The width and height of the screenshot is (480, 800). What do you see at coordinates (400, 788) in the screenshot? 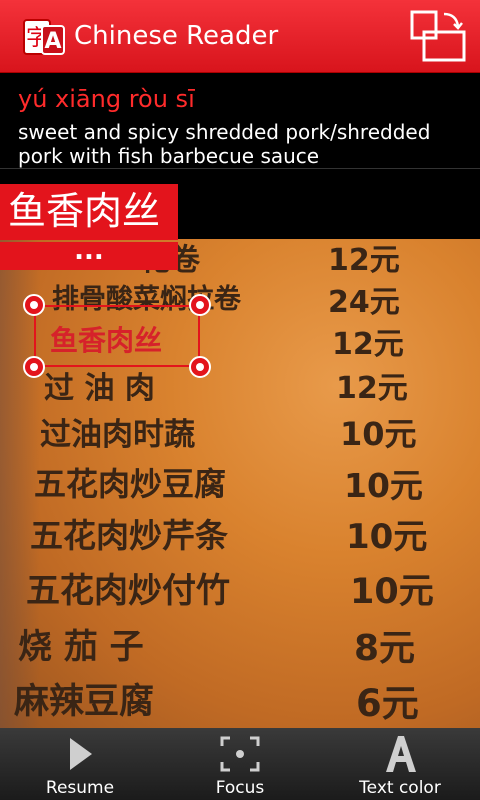
I see `text-color-label: Text color` at bounding box center [400, 788].